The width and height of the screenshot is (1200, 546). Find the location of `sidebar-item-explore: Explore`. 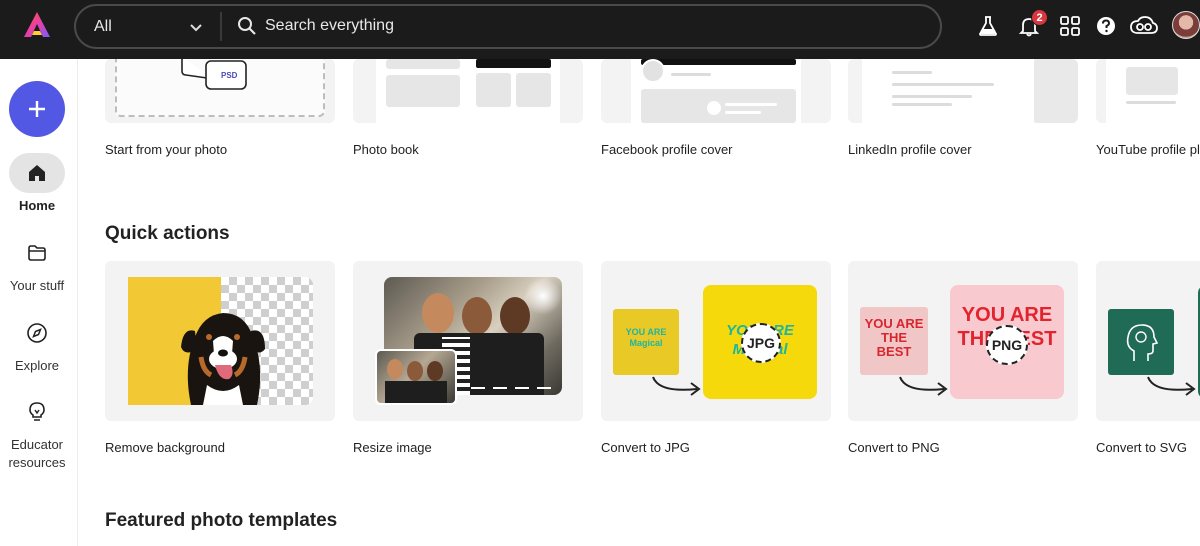

sidebar-item-explore: Explore is located at coordinates (37, 344).